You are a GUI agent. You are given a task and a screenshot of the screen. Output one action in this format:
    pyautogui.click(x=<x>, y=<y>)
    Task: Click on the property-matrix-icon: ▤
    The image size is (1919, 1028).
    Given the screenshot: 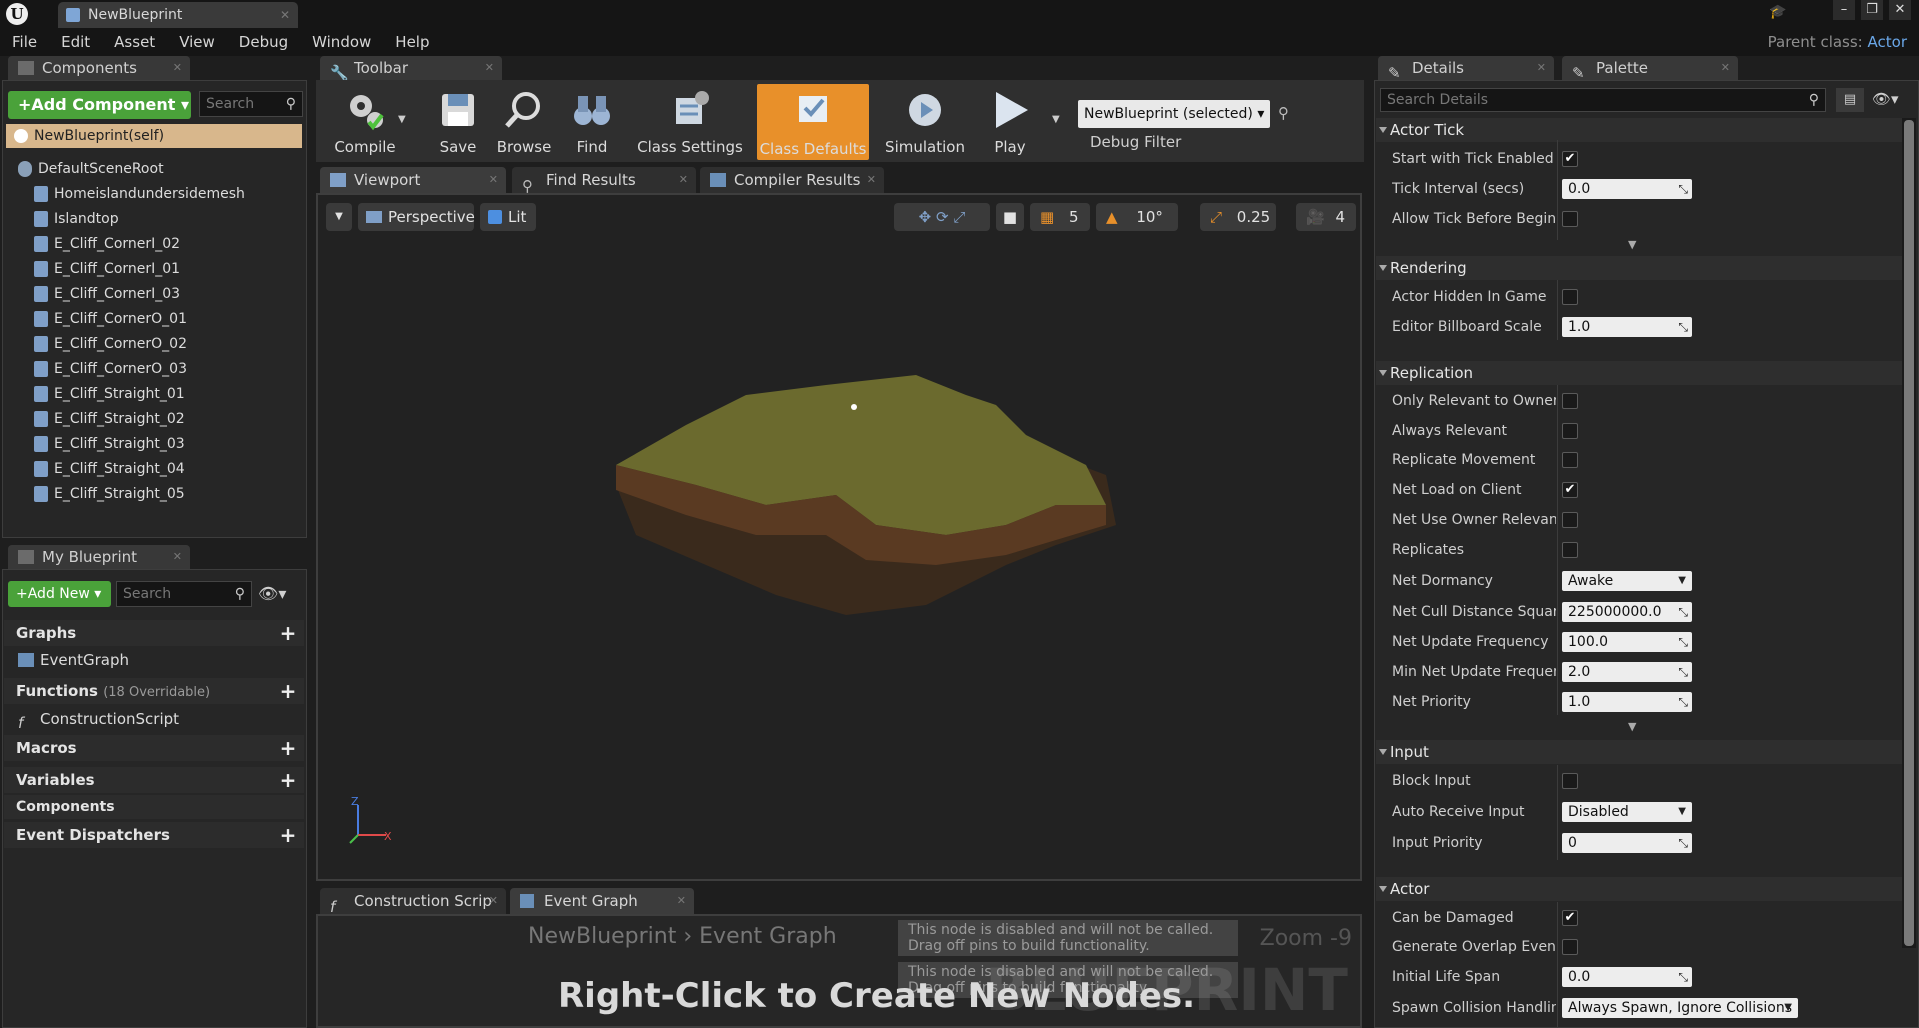 What is the action you would take?
    pyautogui.click(x=1850, y=100)
    